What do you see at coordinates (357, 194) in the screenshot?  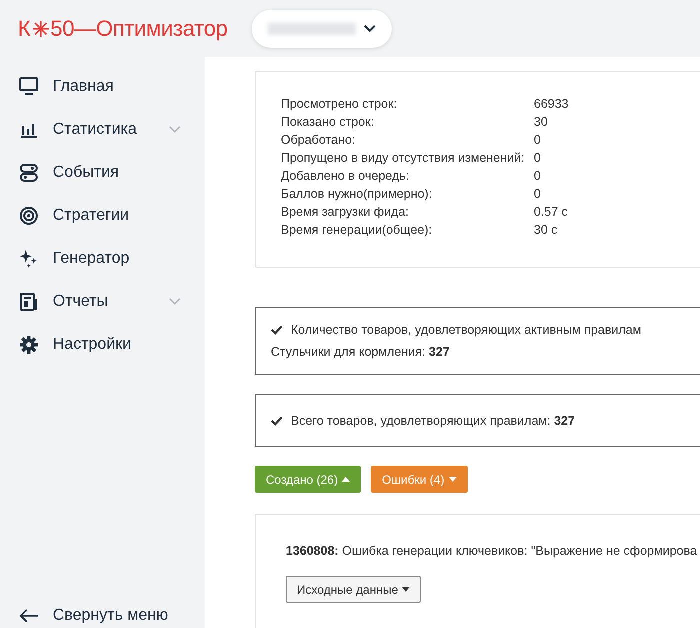 I see `stat-label: Баллов нужно(примерно):` at bounding box center [357, 194].